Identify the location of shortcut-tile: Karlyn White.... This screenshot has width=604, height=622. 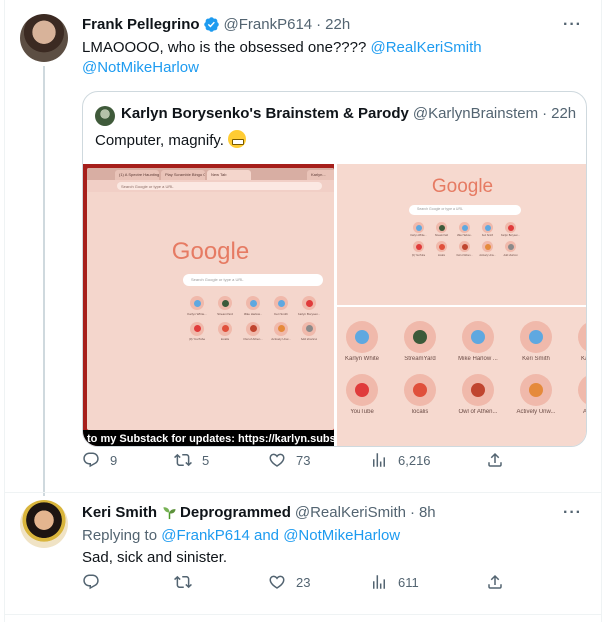
(418, 229).